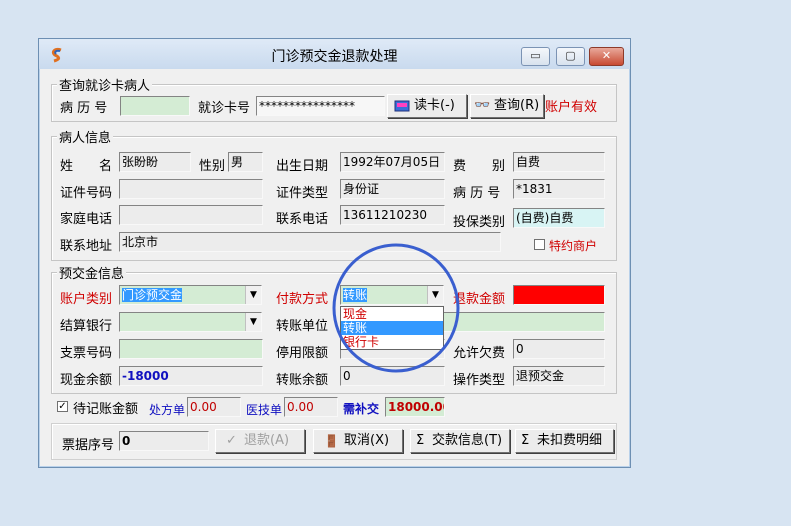 The width and height of the screenshot is (791, 526). What do you see at coordinates (559, 218) in the screenshot?
I see `insurance-field: (自费)自费` at bounding box center [559, 218].